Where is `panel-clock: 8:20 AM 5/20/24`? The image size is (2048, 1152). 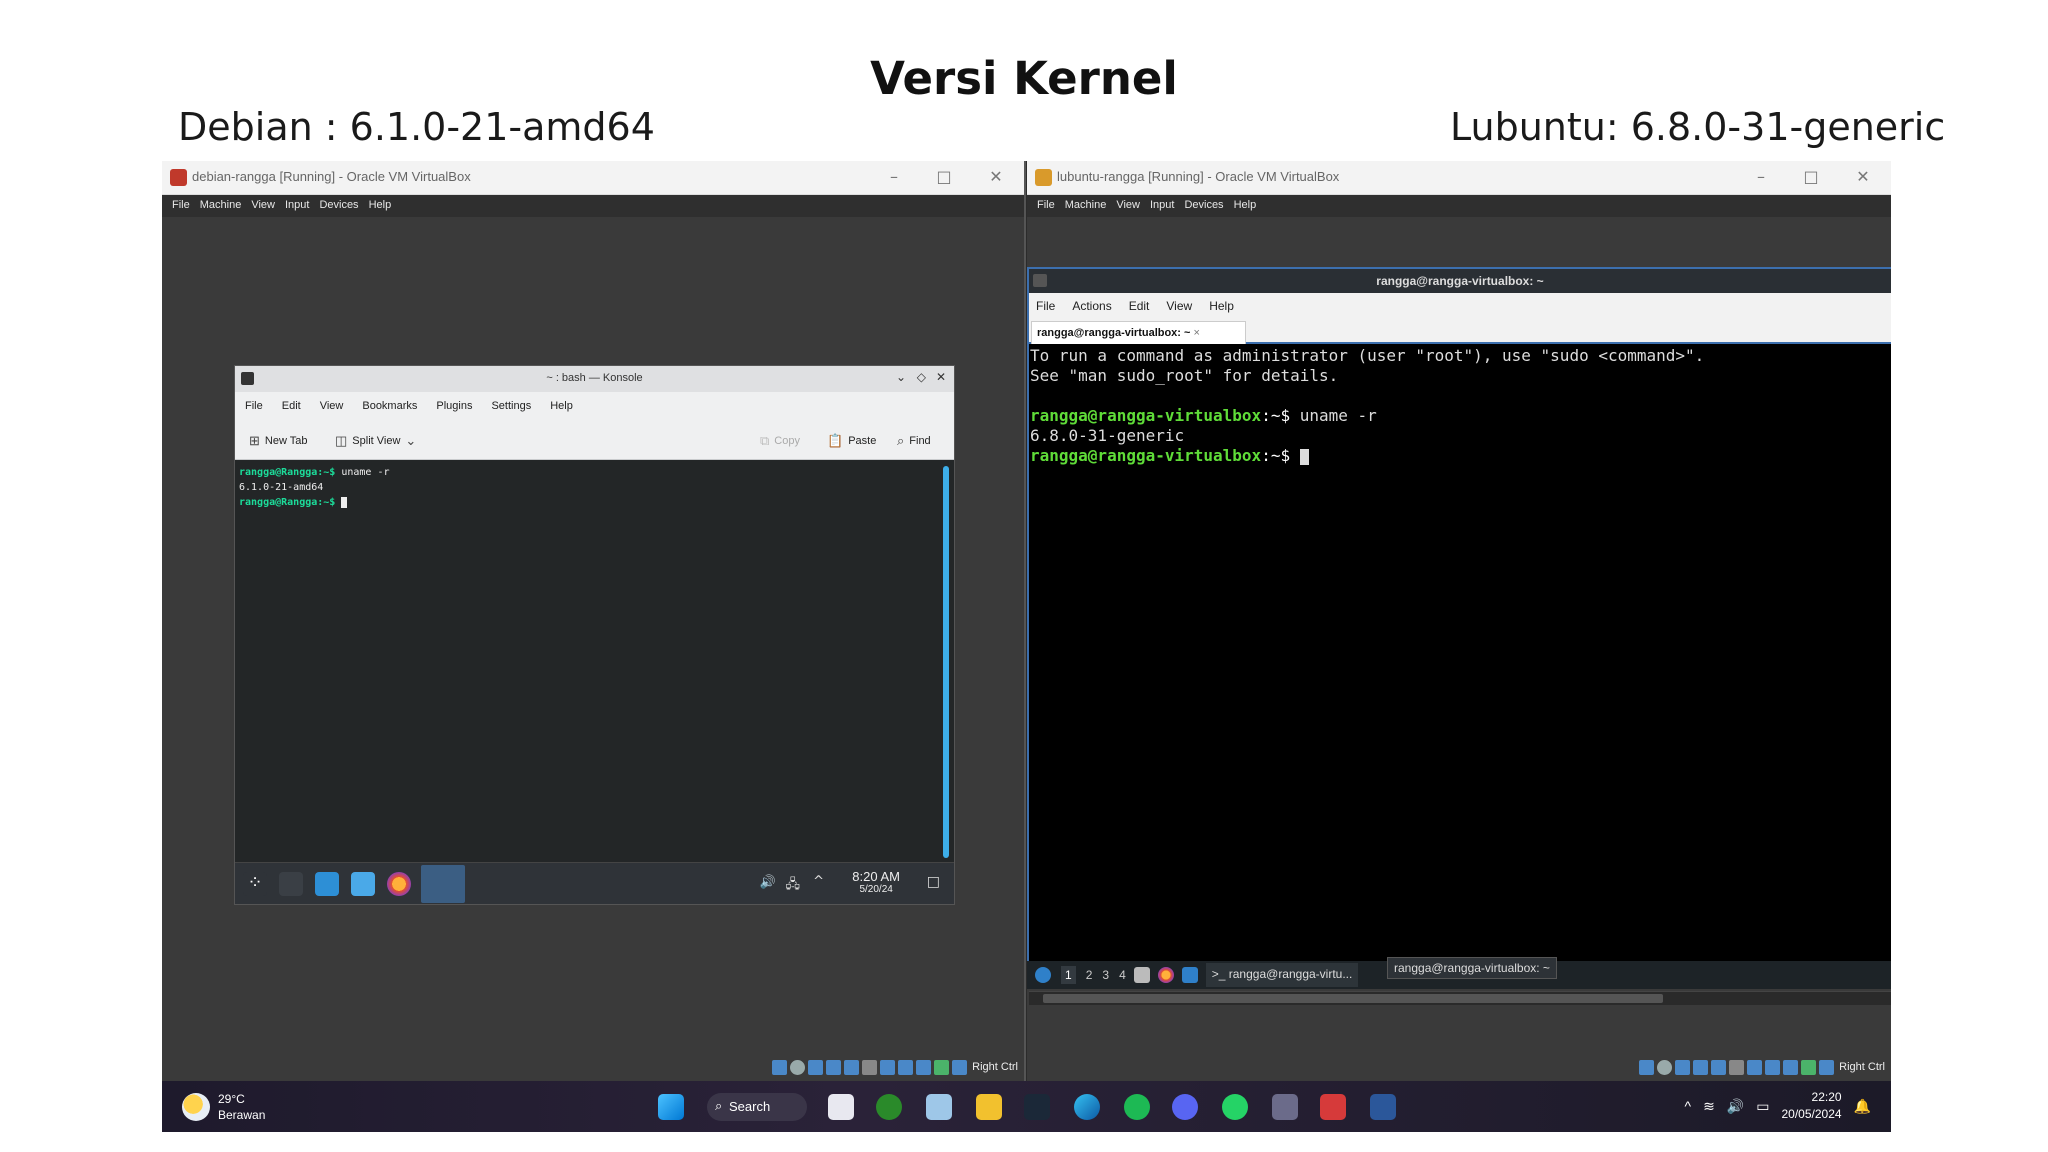 panel-clock: 8:20 AM 5/20/24 is located at coordinates (876, 882).